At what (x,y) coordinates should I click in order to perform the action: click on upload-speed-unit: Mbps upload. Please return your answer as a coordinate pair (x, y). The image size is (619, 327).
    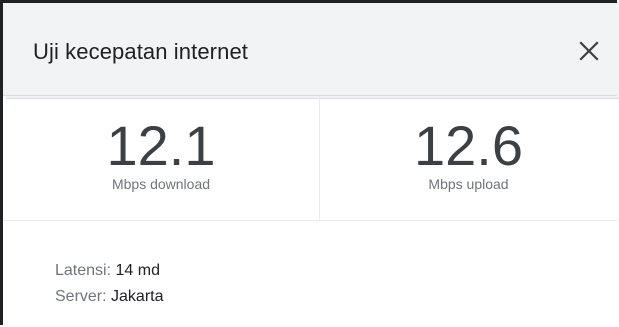
    Looking at the image, I should click on (468, 184).